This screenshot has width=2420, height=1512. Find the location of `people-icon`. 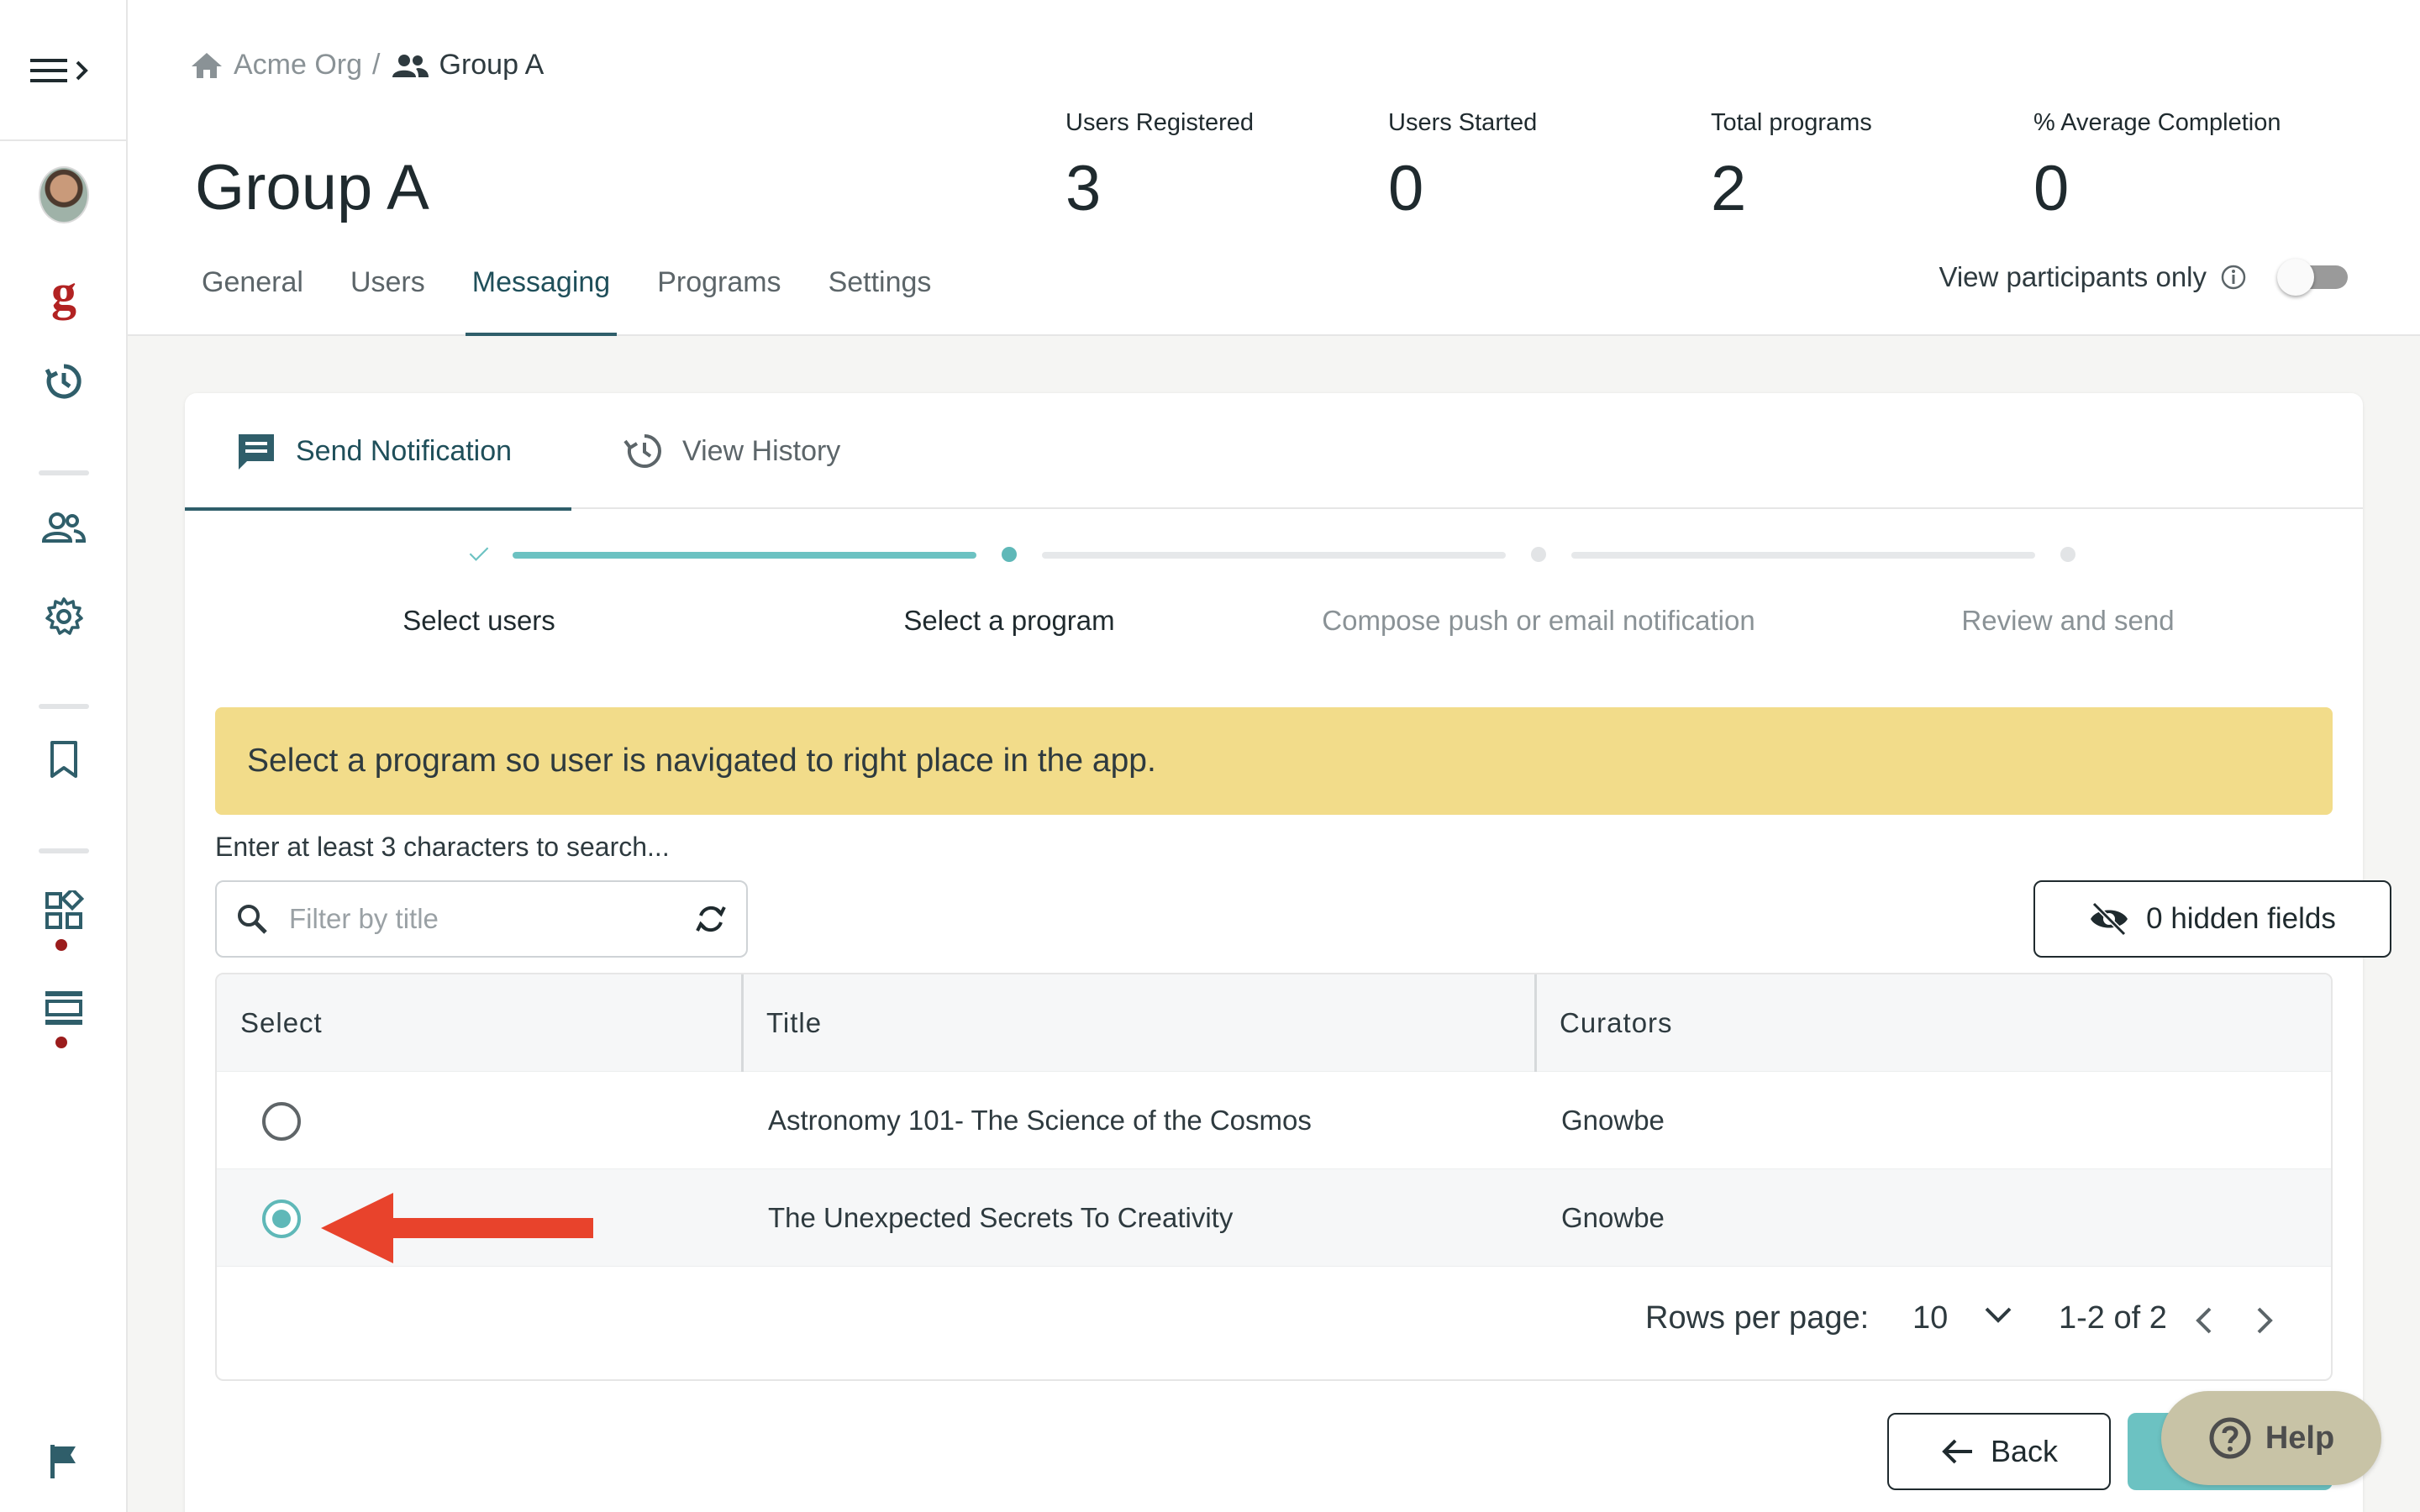

people-icon is located at coordinates (64, 527).